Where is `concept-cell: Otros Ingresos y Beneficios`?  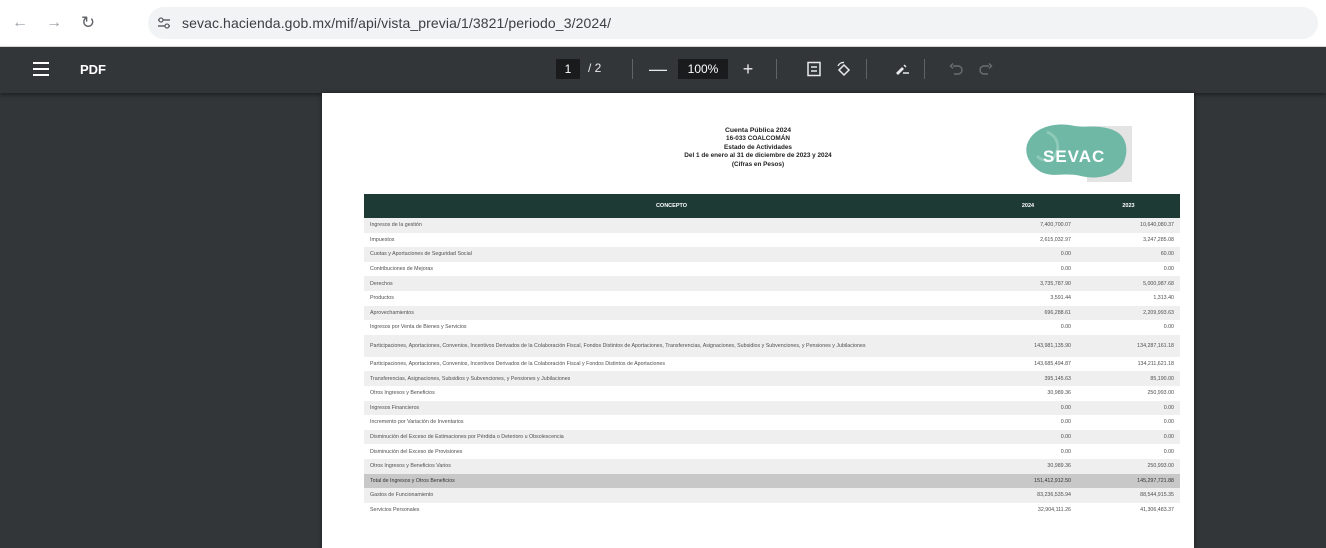
concept-cell: Otros Ingresos y Beneficios is located at coordinates (402, 393).